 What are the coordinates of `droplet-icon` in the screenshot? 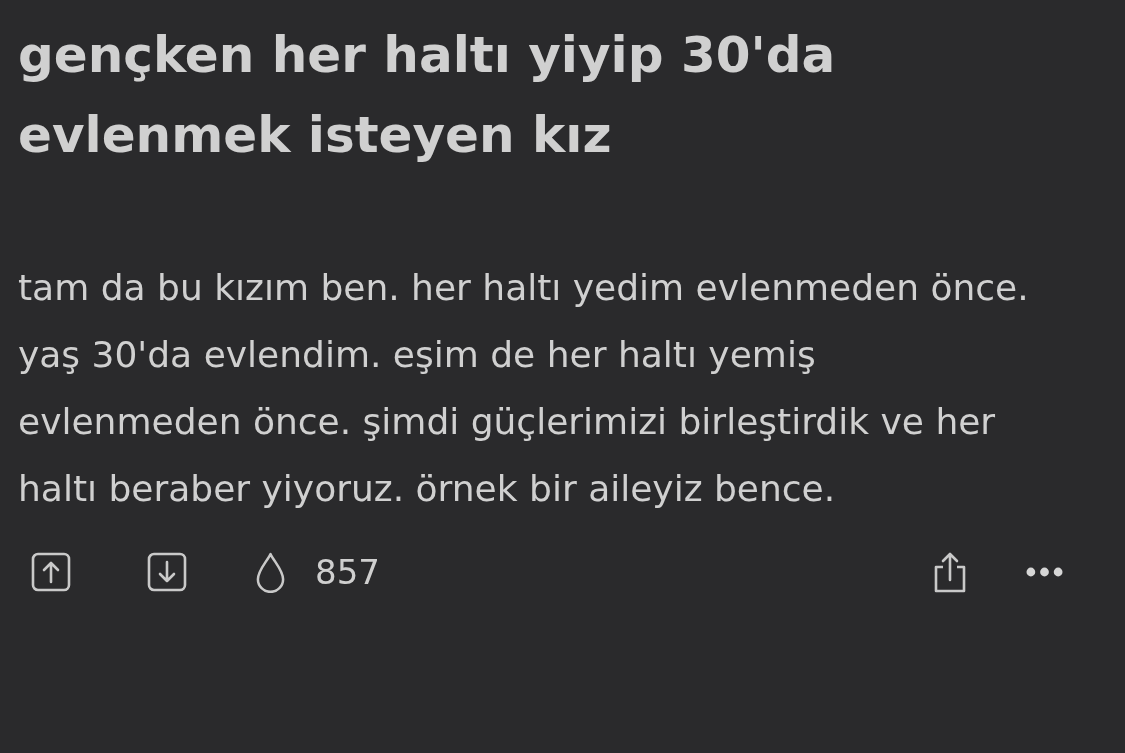 It's located at (270, 572).